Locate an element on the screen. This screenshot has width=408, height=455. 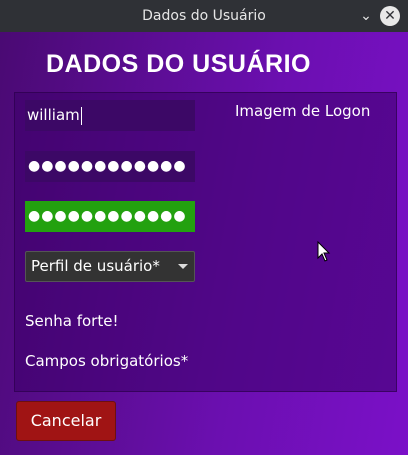
page-title: DADOS DO USUÁRIO is located at coordinates (178, 64).